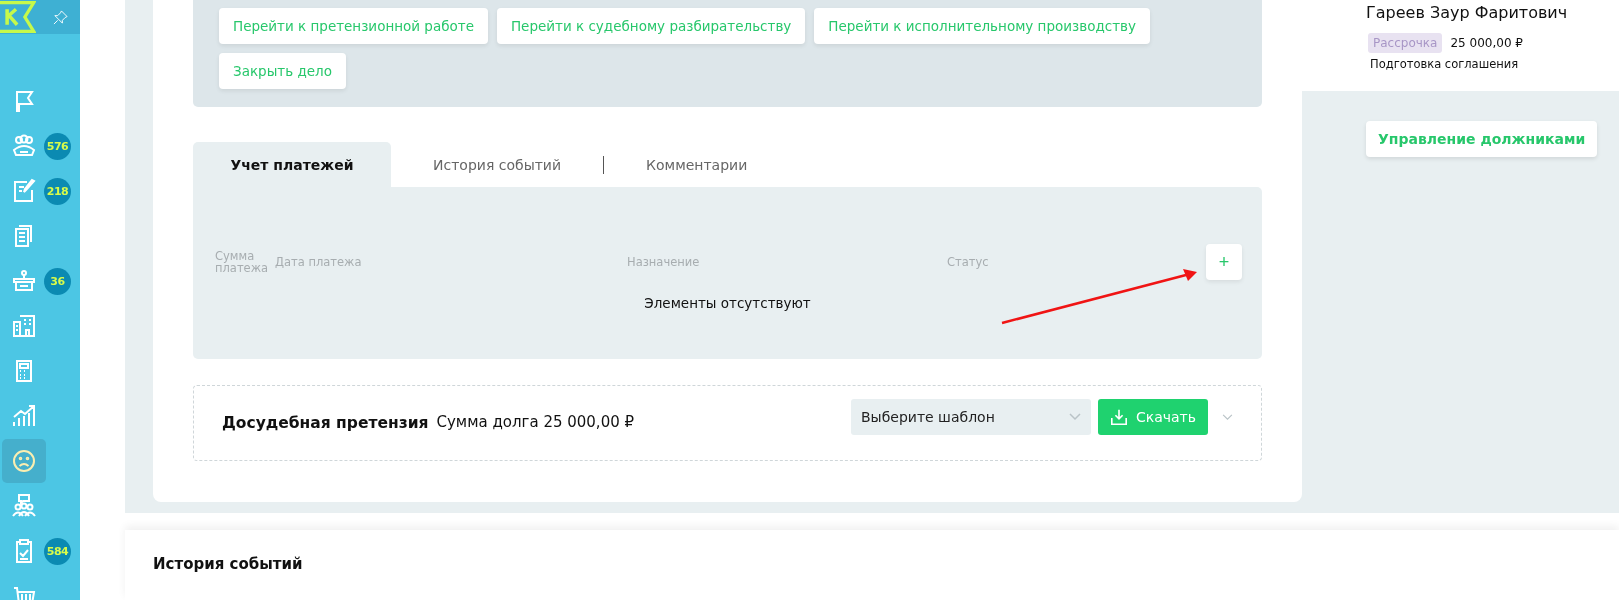 This screenshot has width=1619, height=600. What do you see at coordinates (57, 551) in the screenshot?
I see `count-badge: 584` at bounding box center [57, 551].